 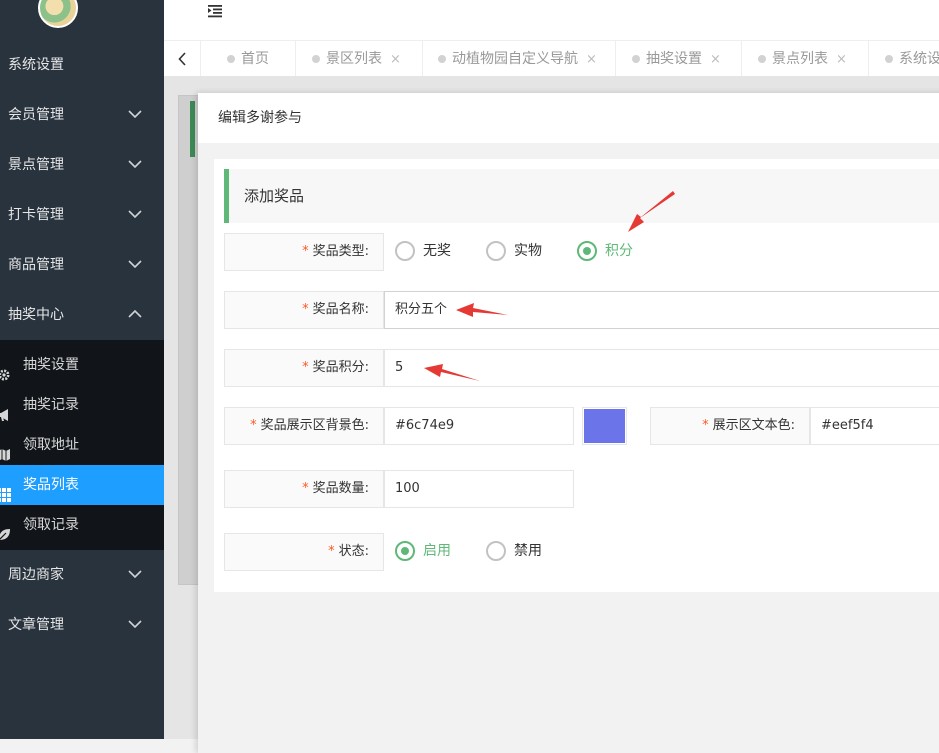 I want to click on tab-scenic-spot-list: 景点列表 ×, so click(x=805, y=58).